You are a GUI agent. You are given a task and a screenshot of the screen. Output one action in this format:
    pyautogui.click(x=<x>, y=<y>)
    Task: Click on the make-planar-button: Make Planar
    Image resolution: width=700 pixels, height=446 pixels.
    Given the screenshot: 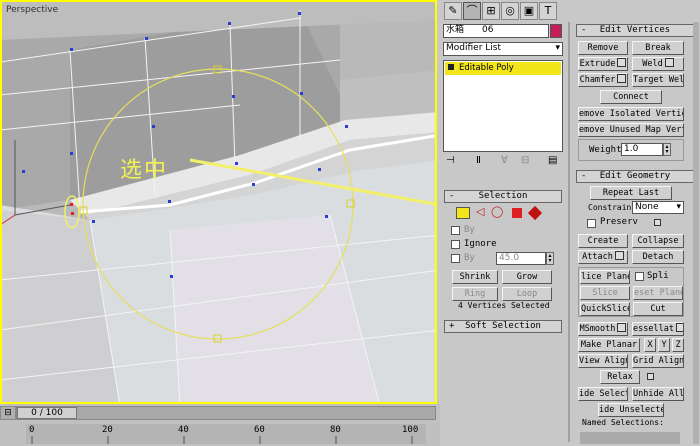 What is the action you would take?
    pyautogui.click(x=609, y=345)
    